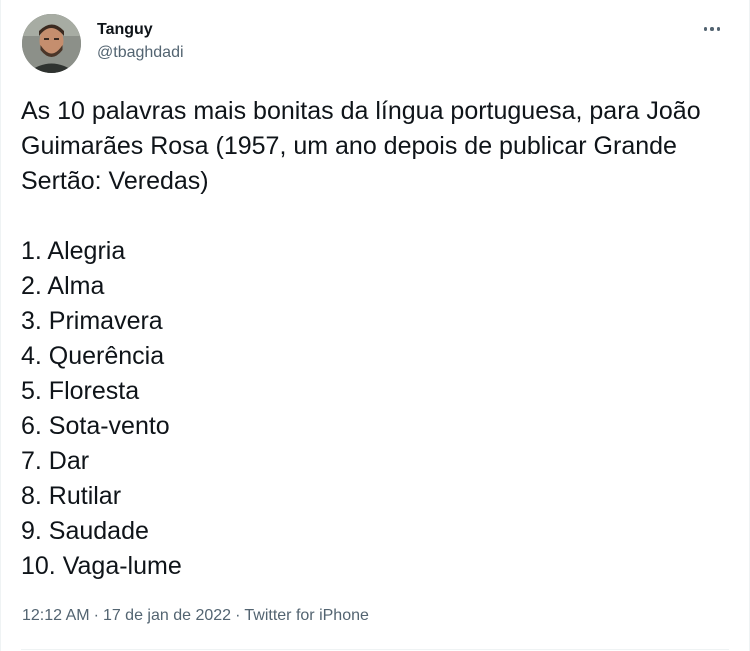 Image resolution: width=750 pixels, height=651 pixels. Describe the element at coordinates (55, 461) in the screenshot. I see `list-item: 7. Dar` at that location.